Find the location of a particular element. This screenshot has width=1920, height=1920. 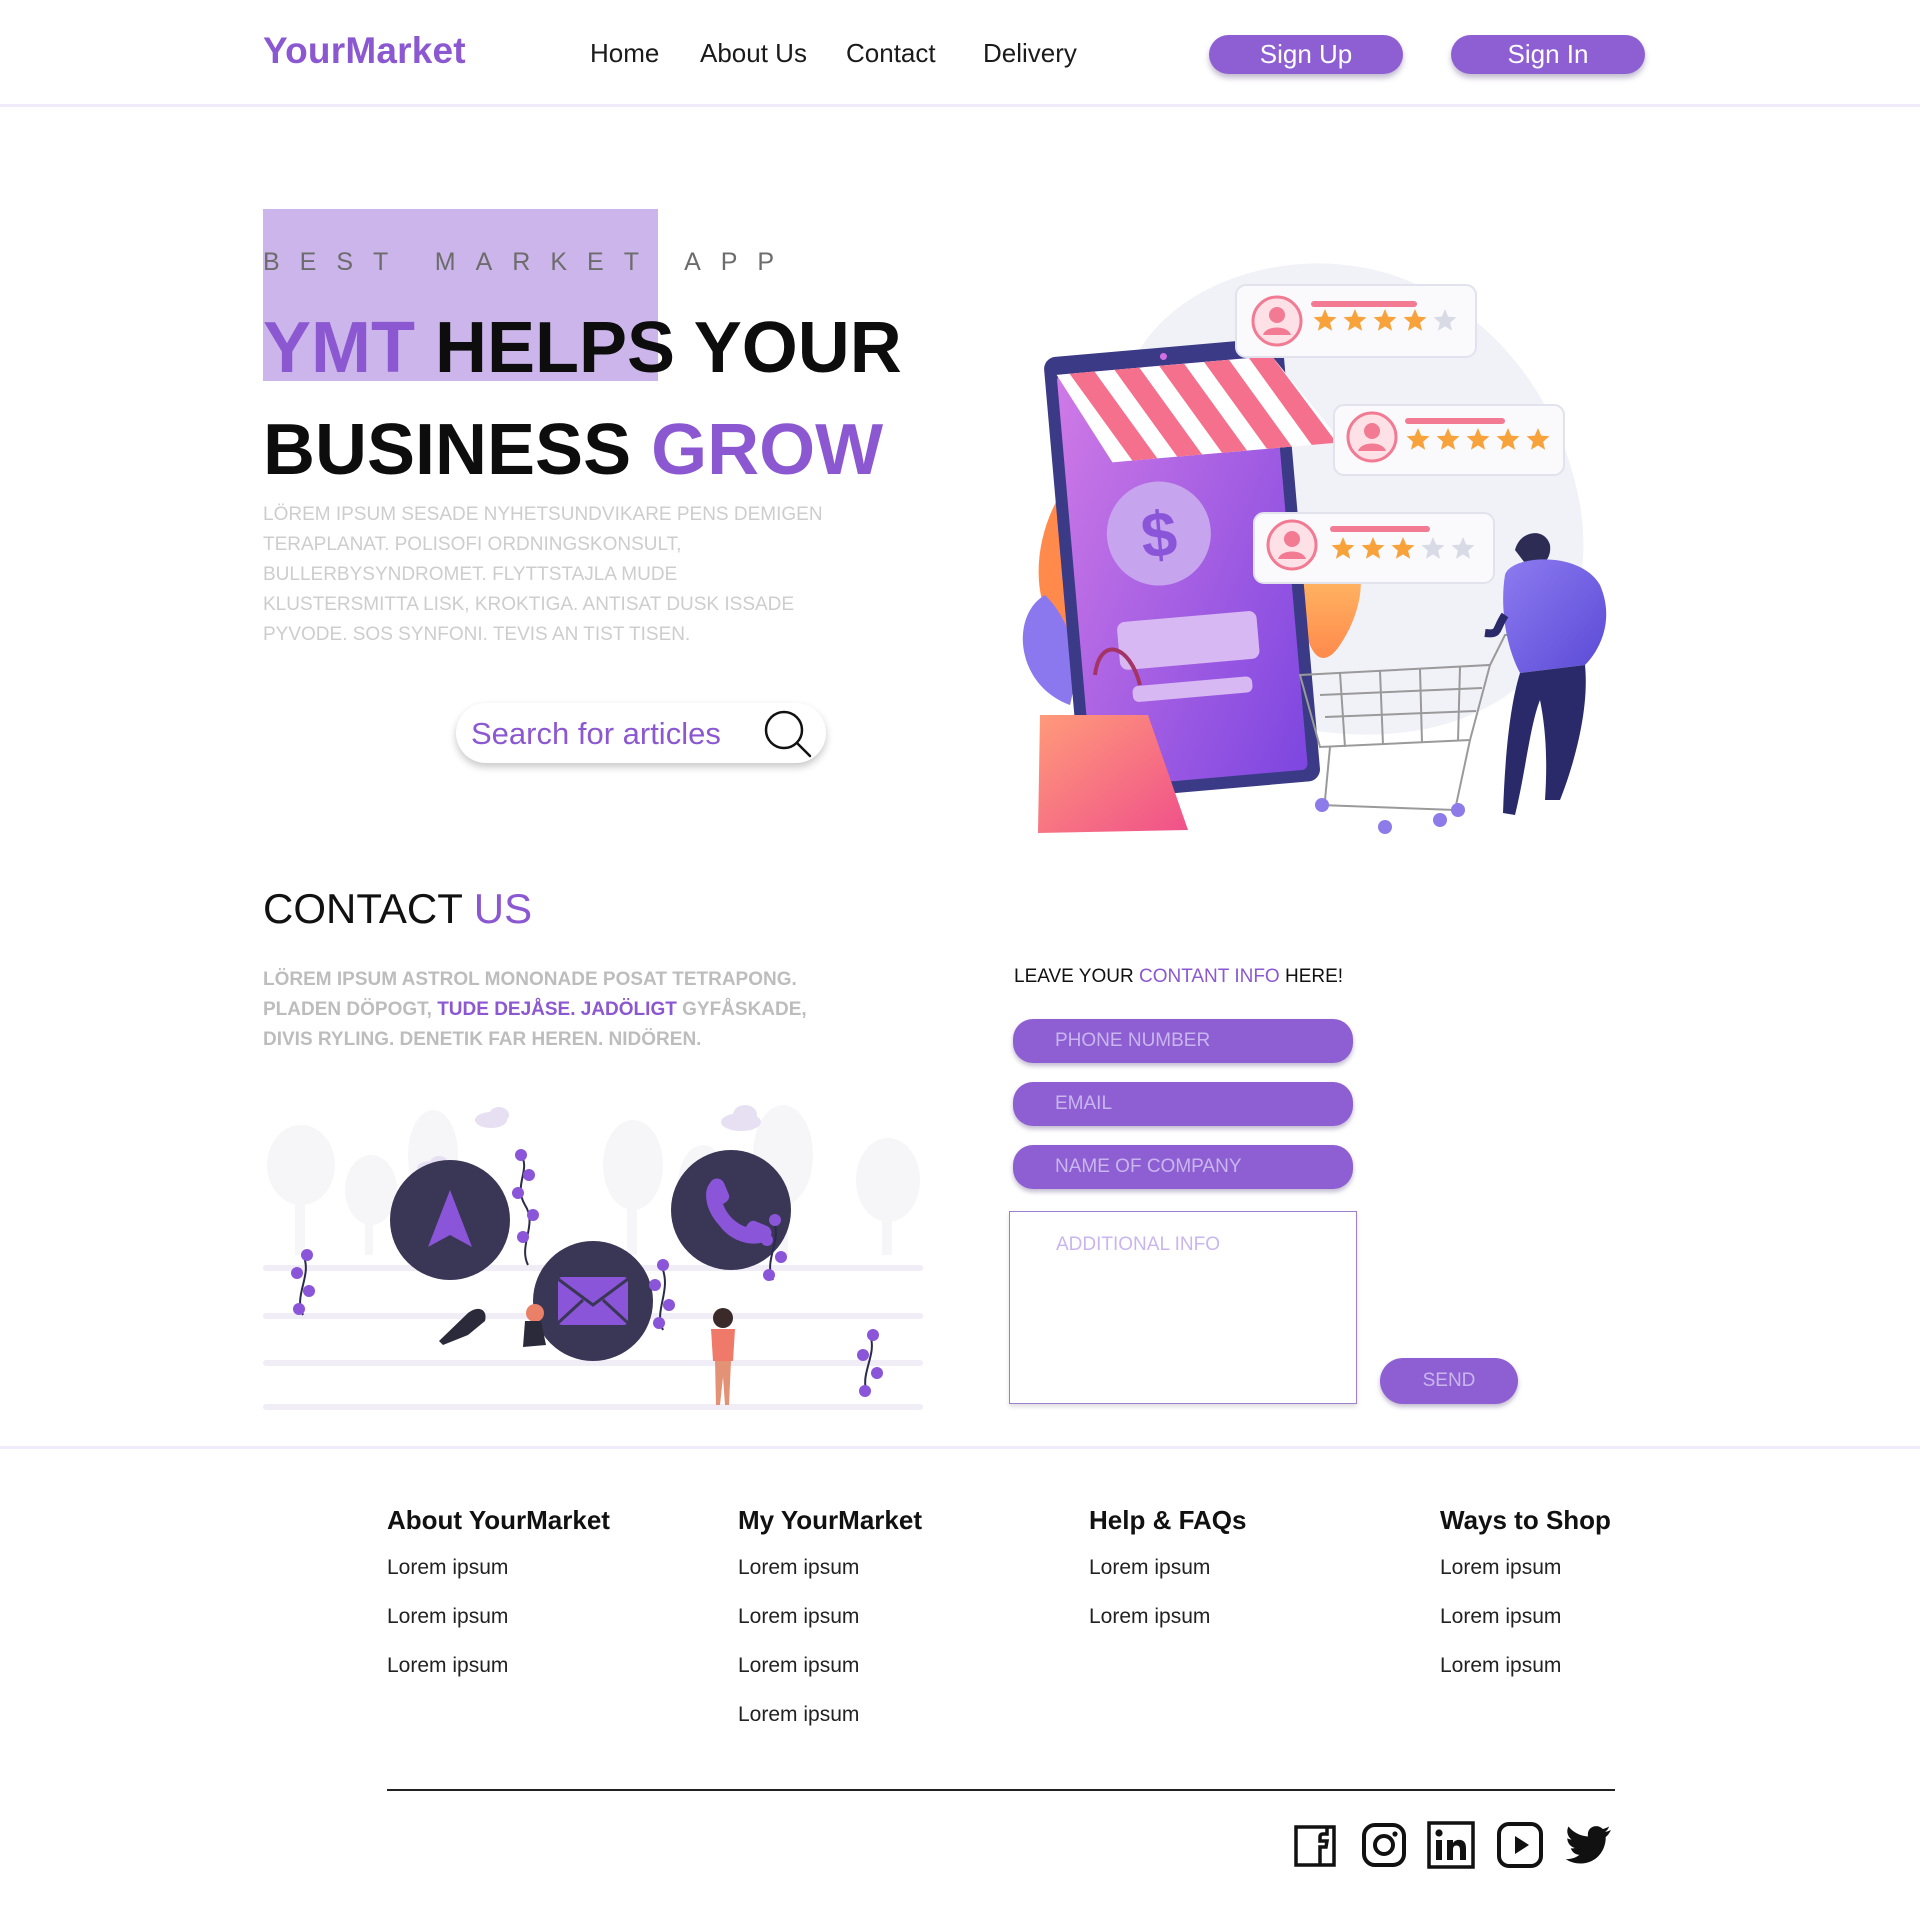

phone-number-field is located at coordinates (1183, 1041).